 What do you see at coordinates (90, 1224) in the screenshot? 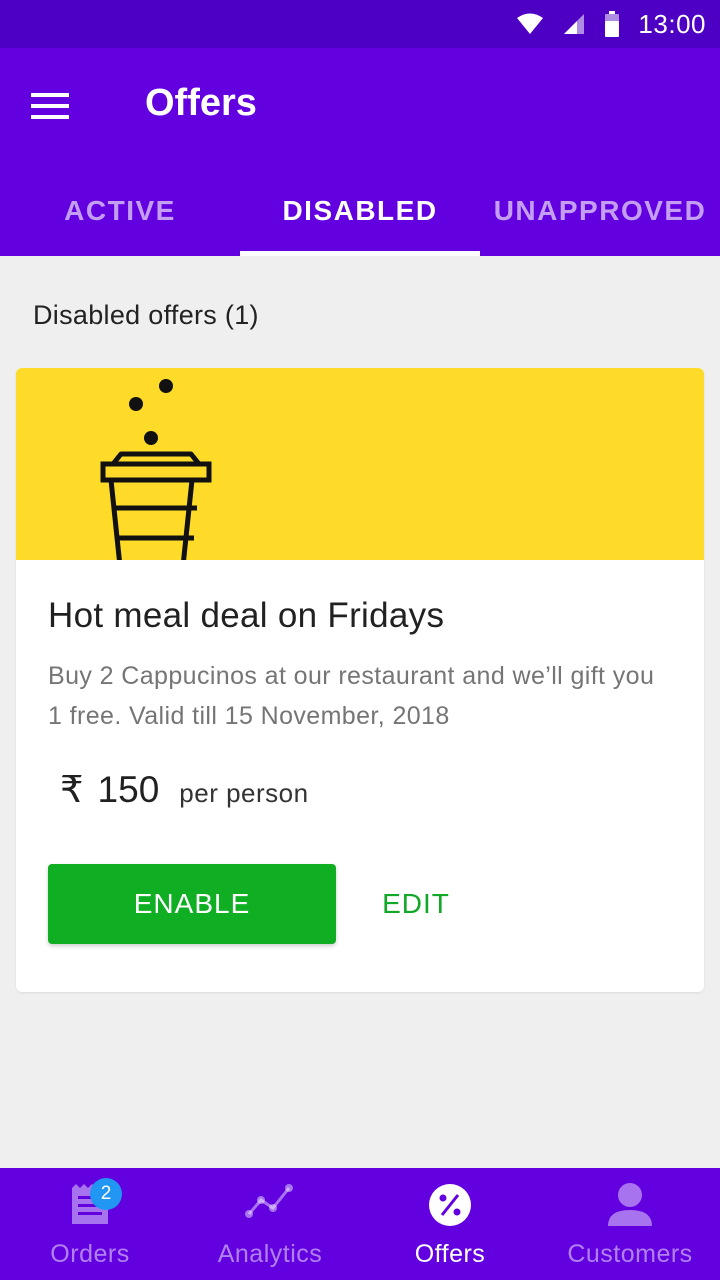
I see `nav-item-orders: 2 Orders` at bounding box center [90, 1224].